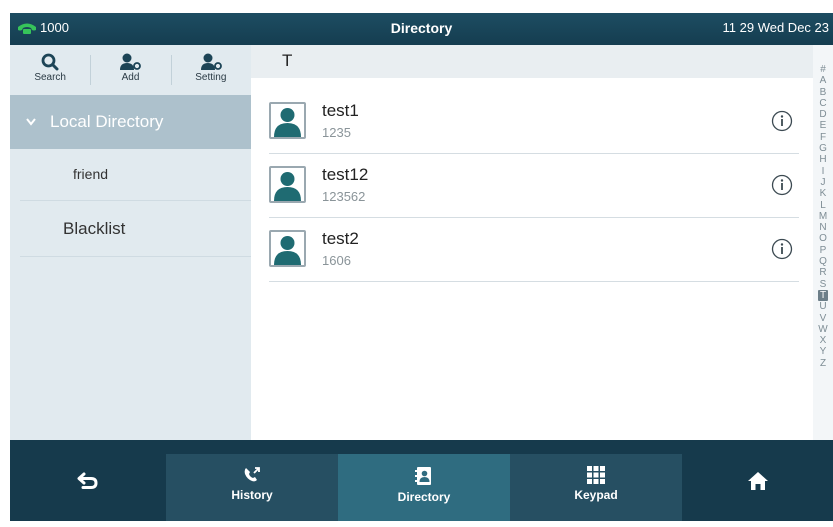 The height and width of the screenshot is (527, 833). I want to click on setting-button: Setting, so click(210, 70).